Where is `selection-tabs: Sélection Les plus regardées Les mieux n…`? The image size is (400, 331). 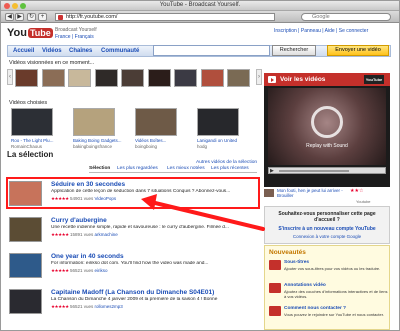 selection-tabs: Sélection Les plus regardées Les mieux n… is located at coordinates (173, 169).